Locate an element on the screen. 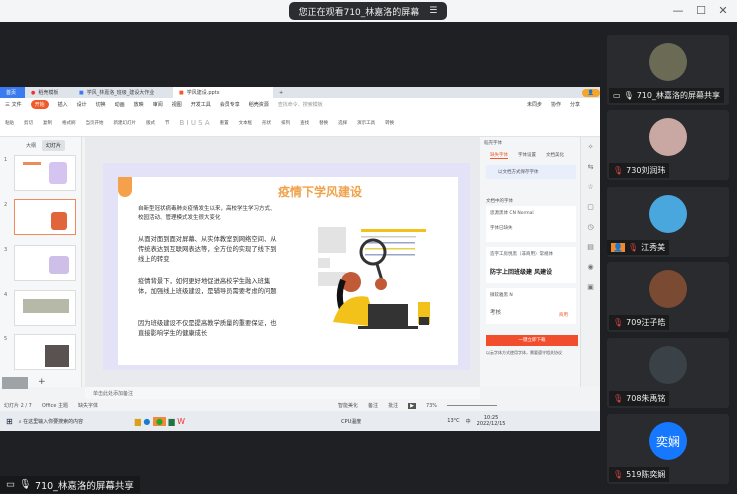  search-box: ⌕ 在这里输入你要搜索的内容 is located at coordinates (74, 421).